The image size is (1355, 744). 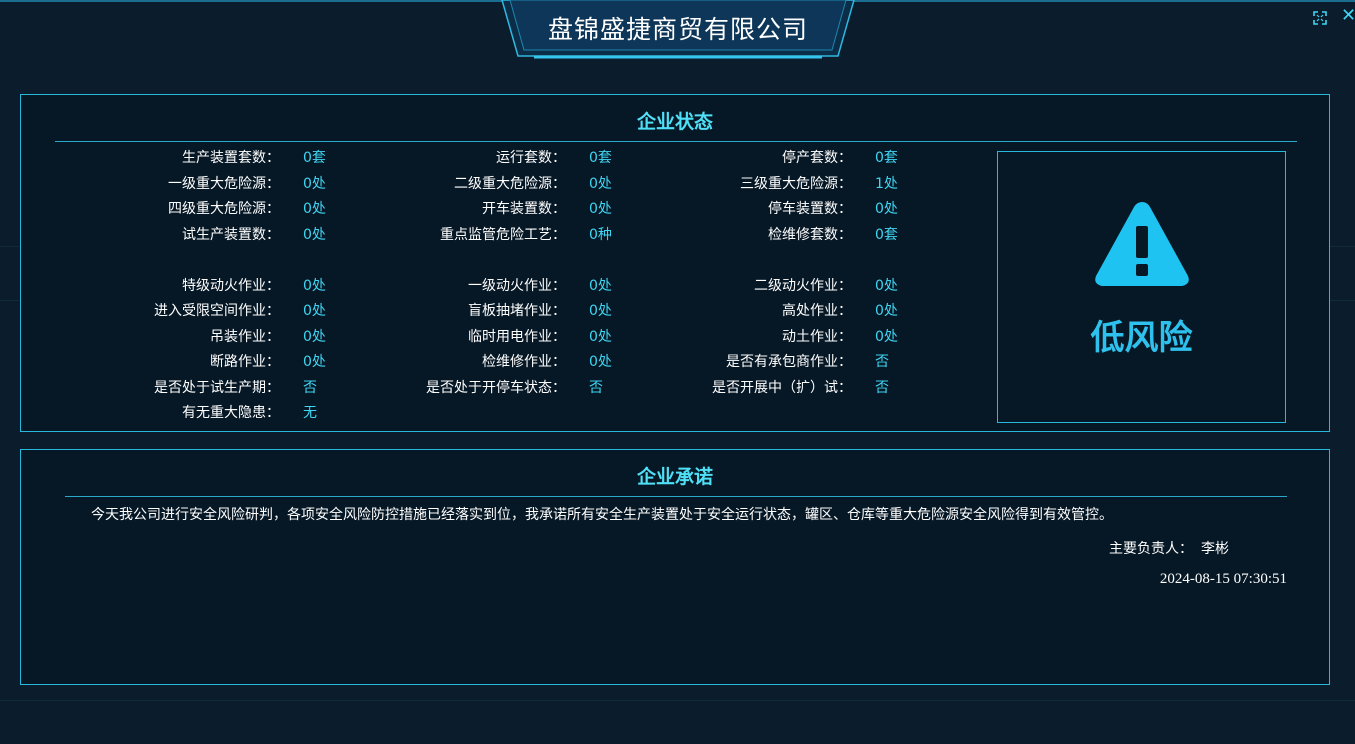 What do you see at coordinates (224, 209) in the screenshot?
I see `status-label: 四级重大危险源：` at bounding box center [224, 209].